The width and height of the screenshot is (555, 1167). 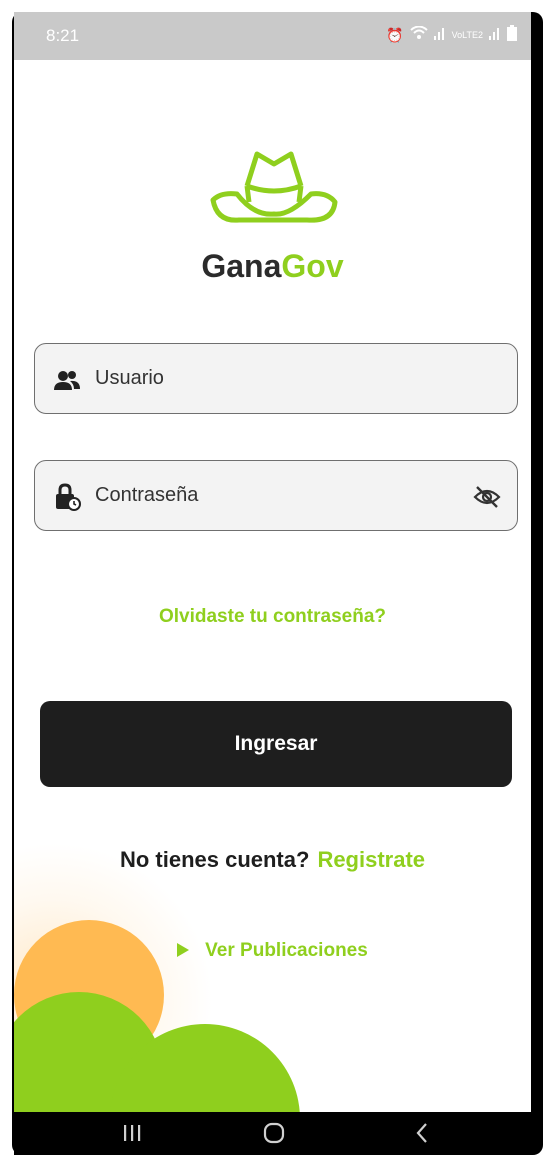 I want to click on username-placeholder: Usuario, so click(x=129, y=378).